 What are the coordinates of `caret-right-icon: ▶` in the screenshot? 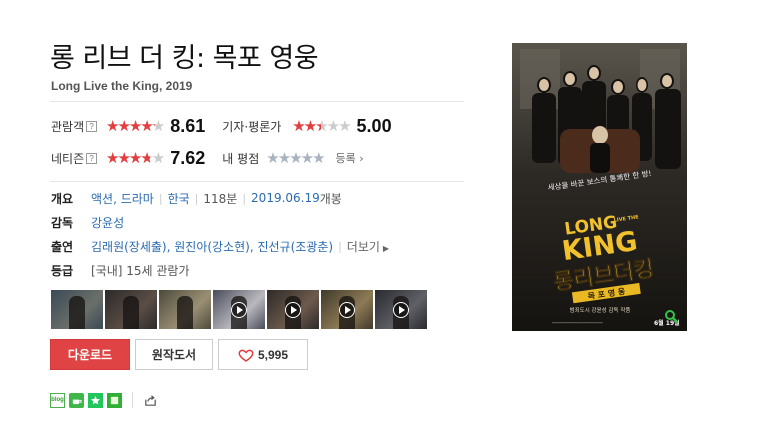 It's located at (386, 248).